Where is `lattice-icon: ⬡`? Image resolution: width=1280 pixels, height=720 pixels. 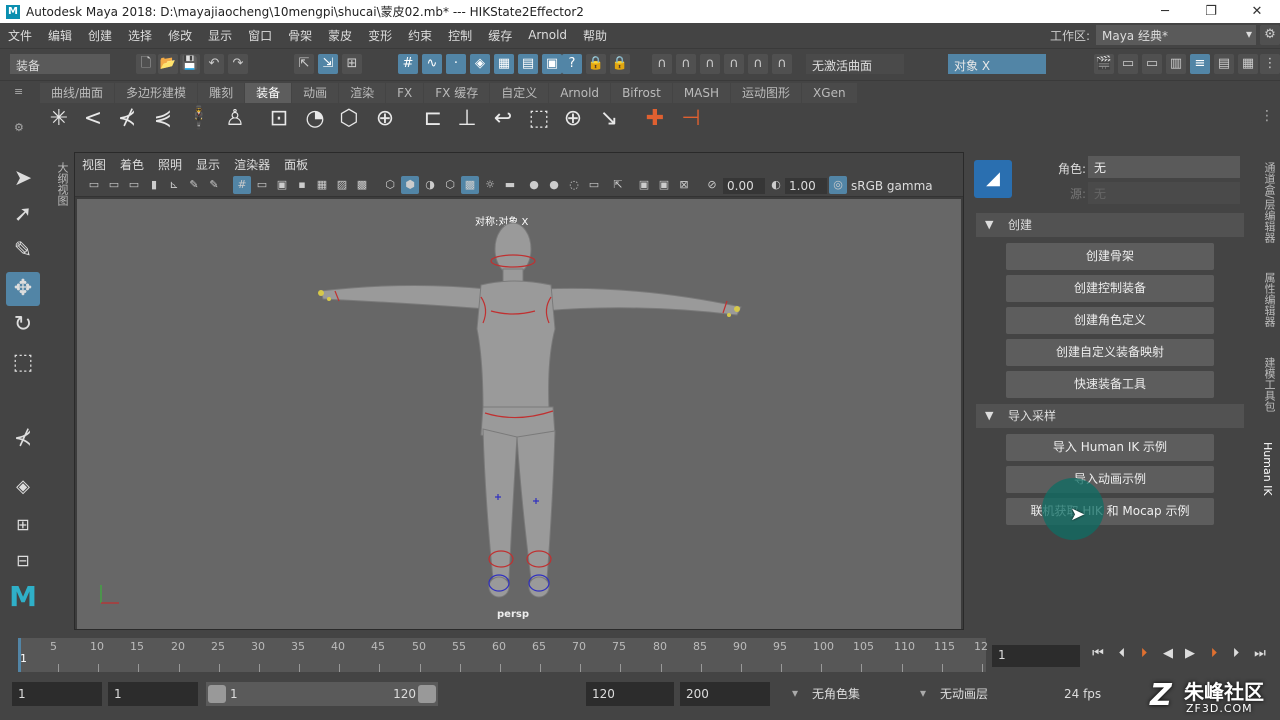
lattice-icon: ⬡ is located at coordinates (349, 119).